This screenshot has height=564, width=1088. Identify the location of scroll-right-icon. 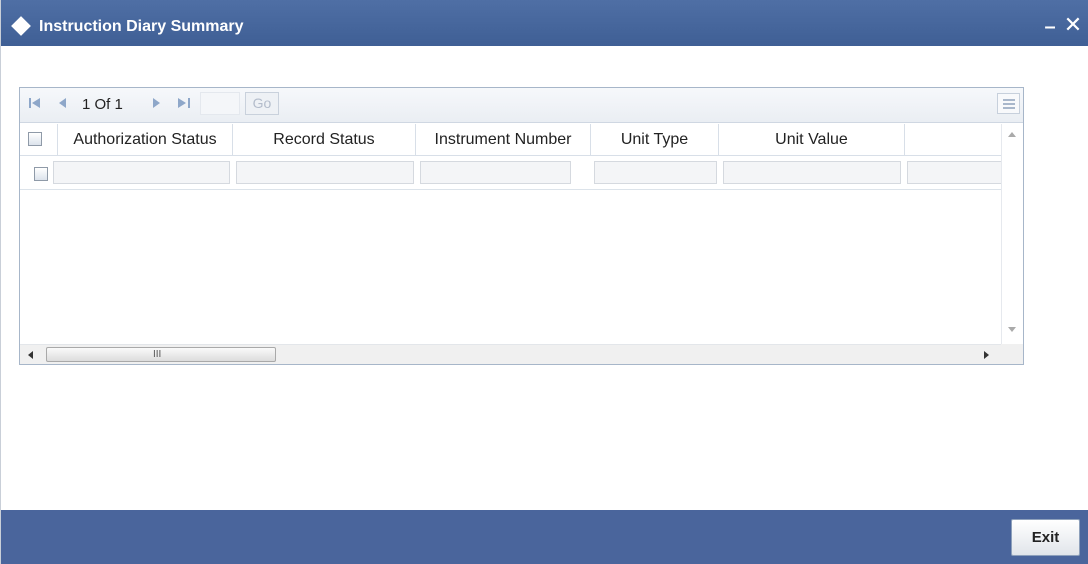
(986, 355).